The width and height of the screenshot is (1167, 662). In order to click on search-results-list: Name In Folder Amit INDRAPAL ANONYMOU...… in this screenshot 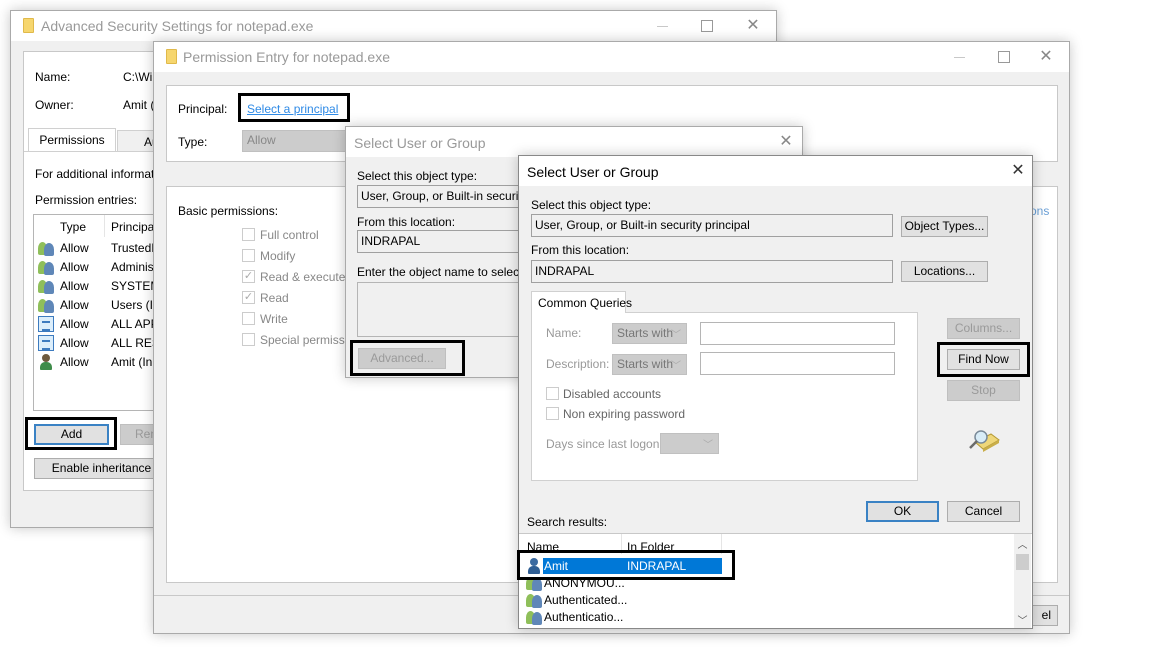, I will do `click(775, 580)`.